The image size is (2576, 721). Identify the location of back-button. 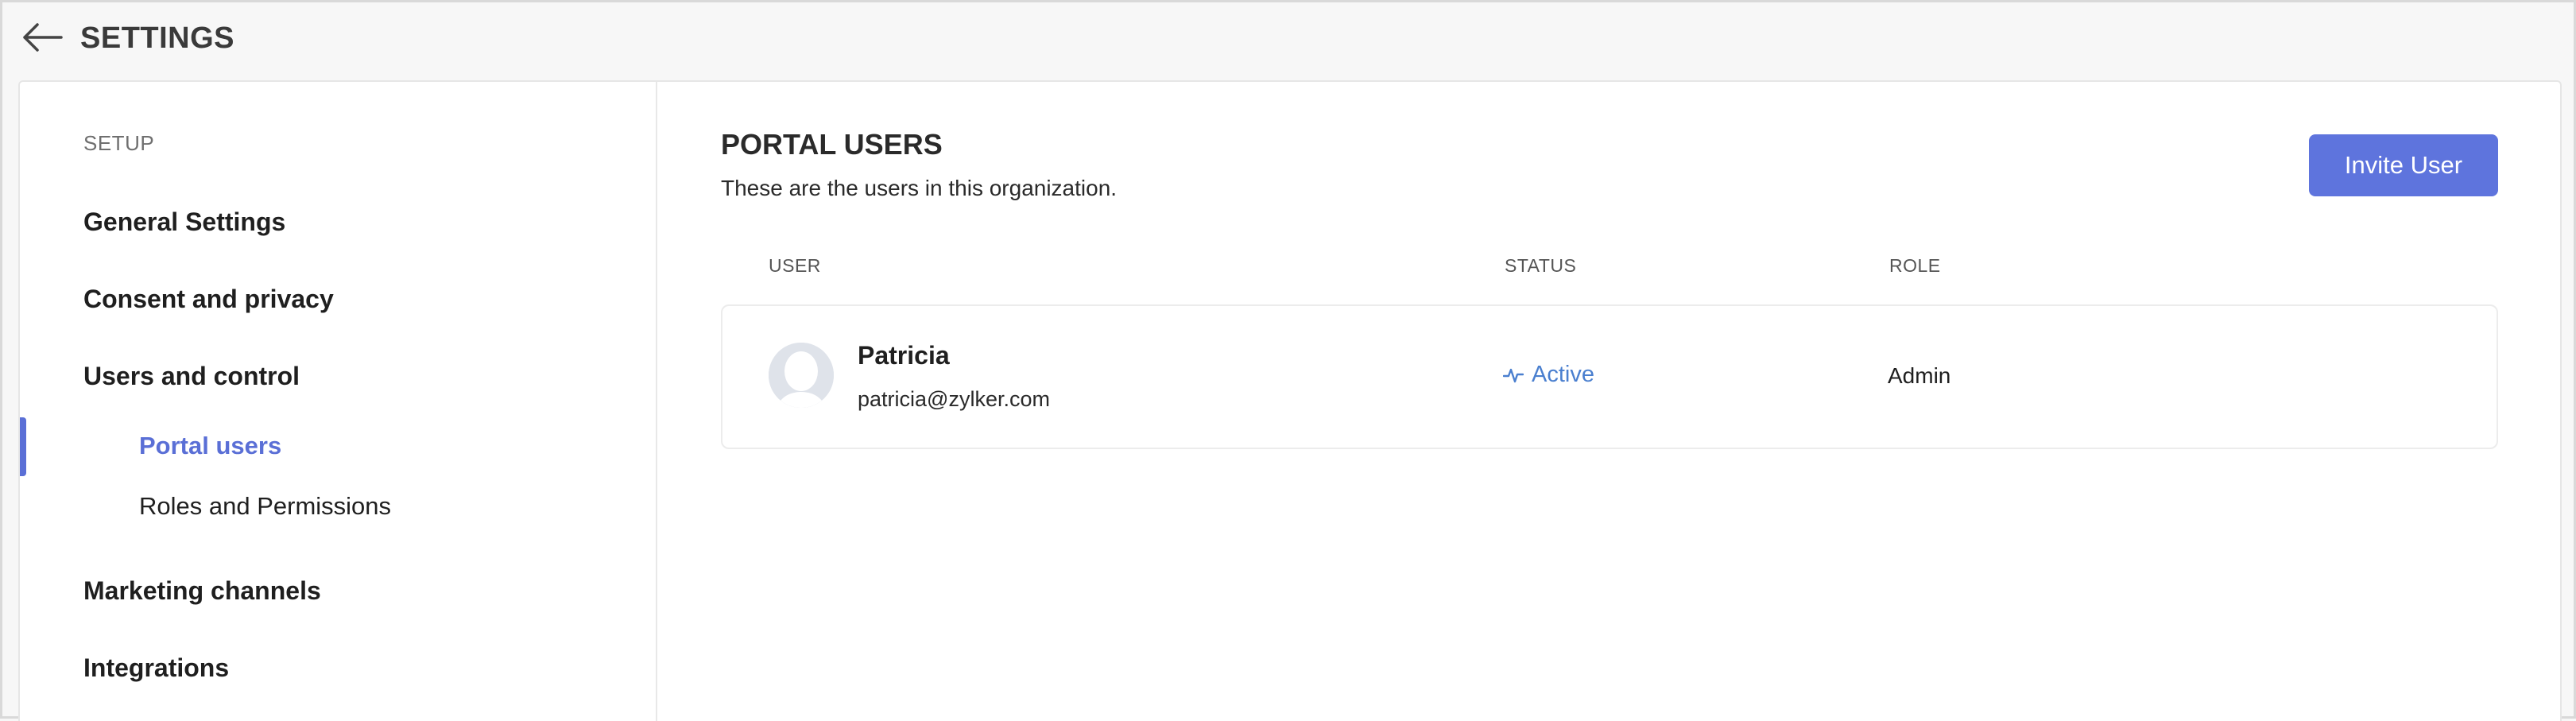
(42, 37).